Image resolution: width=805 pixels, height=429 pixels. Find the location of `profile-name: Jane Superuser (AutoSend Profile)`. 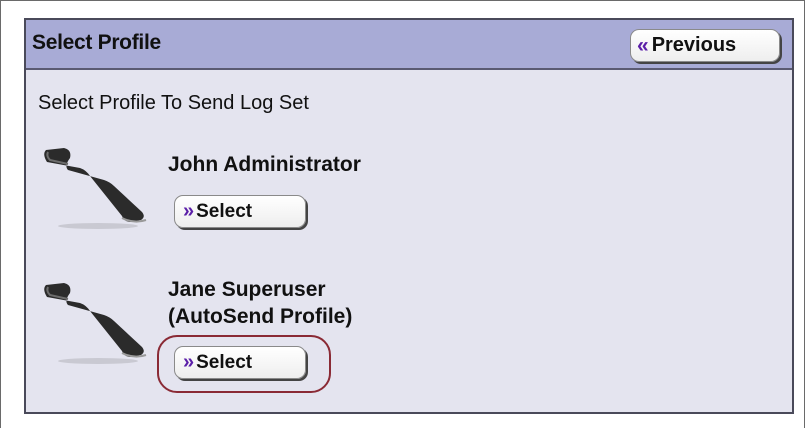

profile-name: Jane Superuser (AutoSend Profile) is located at coordinates (260, 303).